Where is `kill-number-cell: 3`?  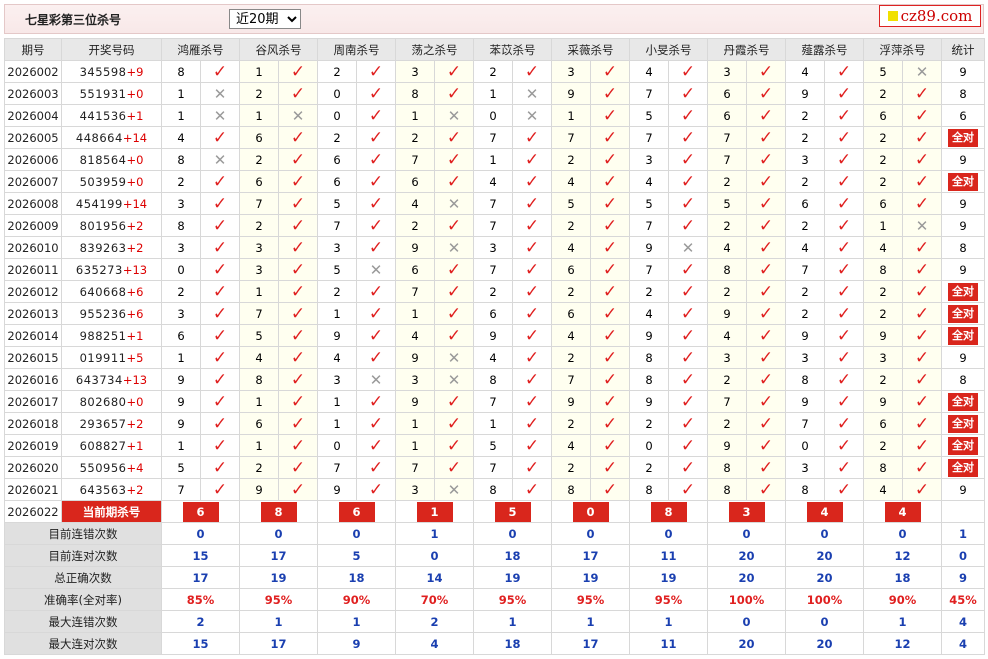 kill-number-cell: 3 is located at coordinates (181, 203).